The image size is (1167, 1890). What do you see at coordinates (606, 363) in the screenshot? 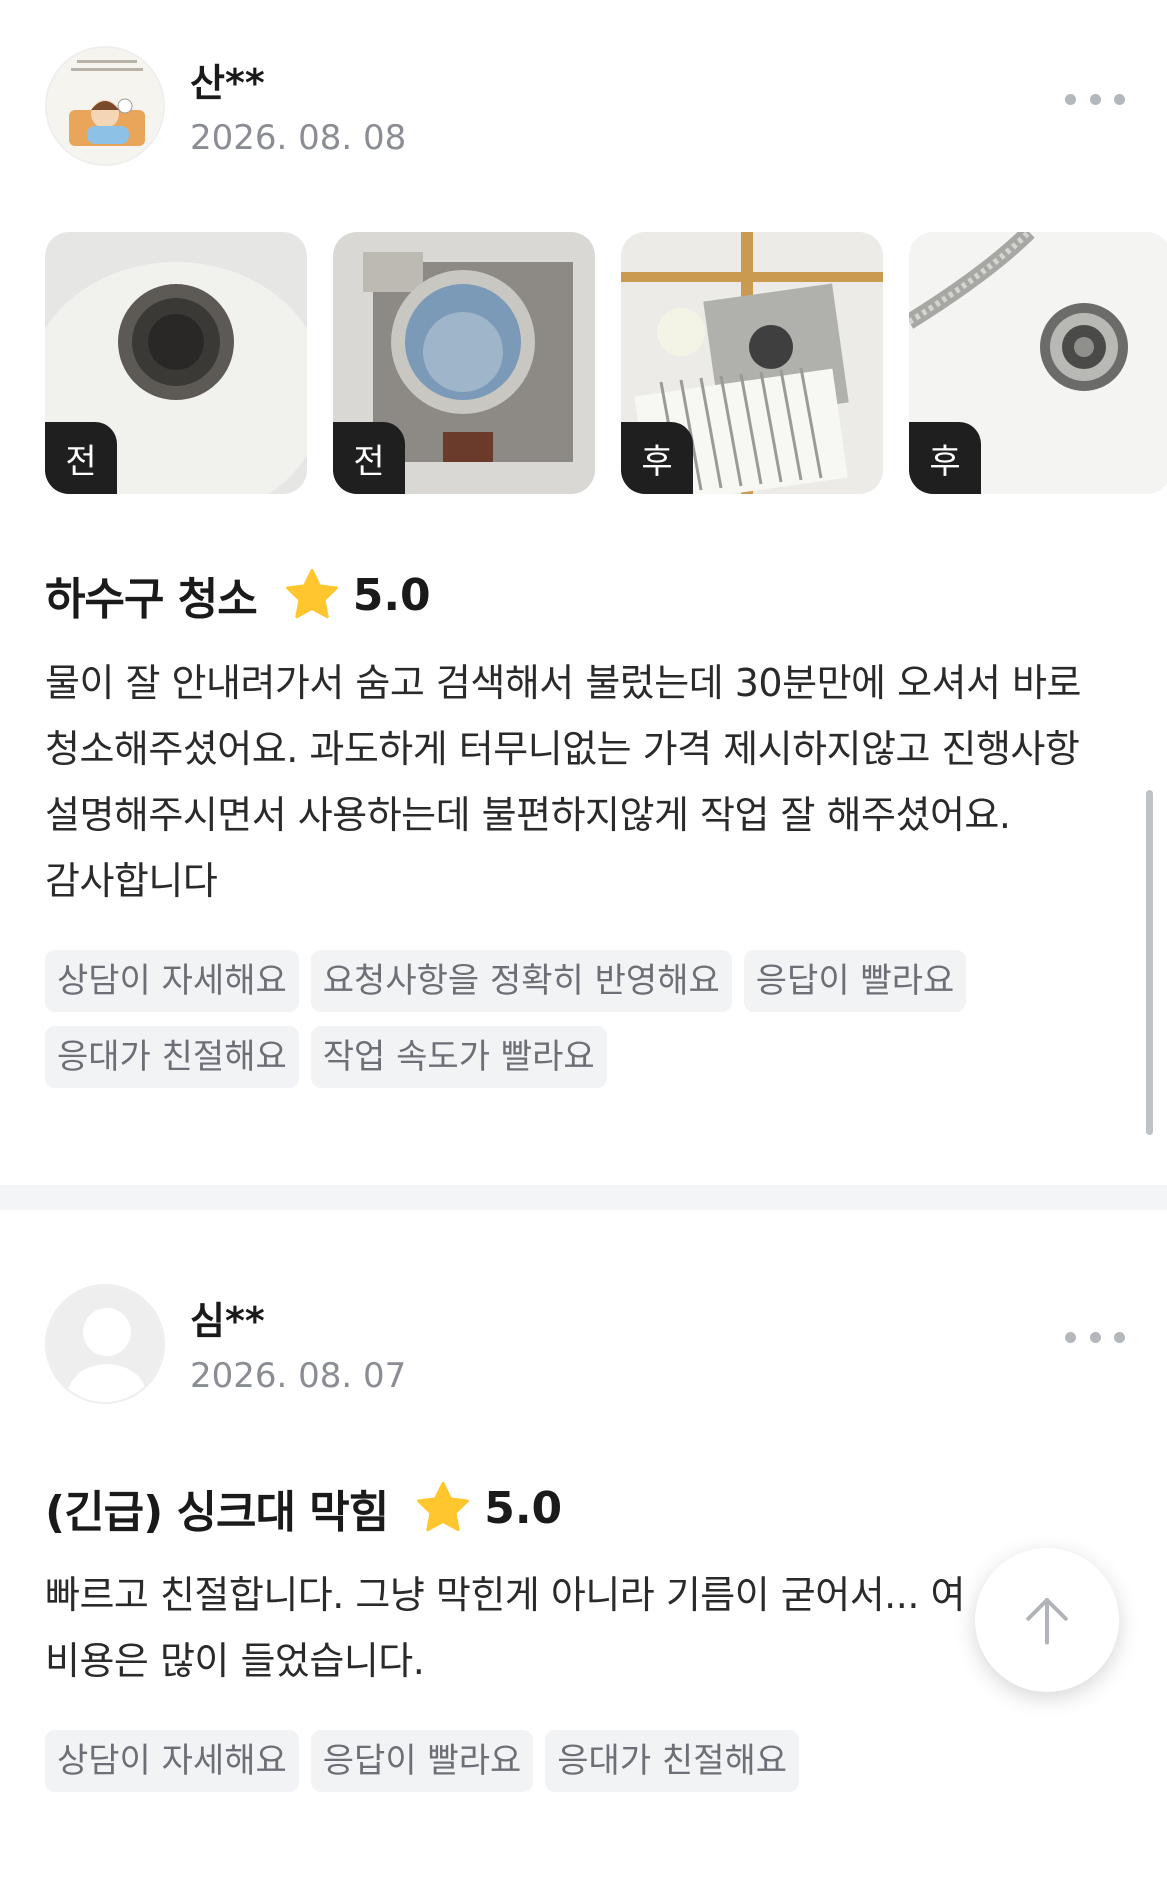
I see `photo-strip: 전 전 후 후` at bounding box center [606, 363].